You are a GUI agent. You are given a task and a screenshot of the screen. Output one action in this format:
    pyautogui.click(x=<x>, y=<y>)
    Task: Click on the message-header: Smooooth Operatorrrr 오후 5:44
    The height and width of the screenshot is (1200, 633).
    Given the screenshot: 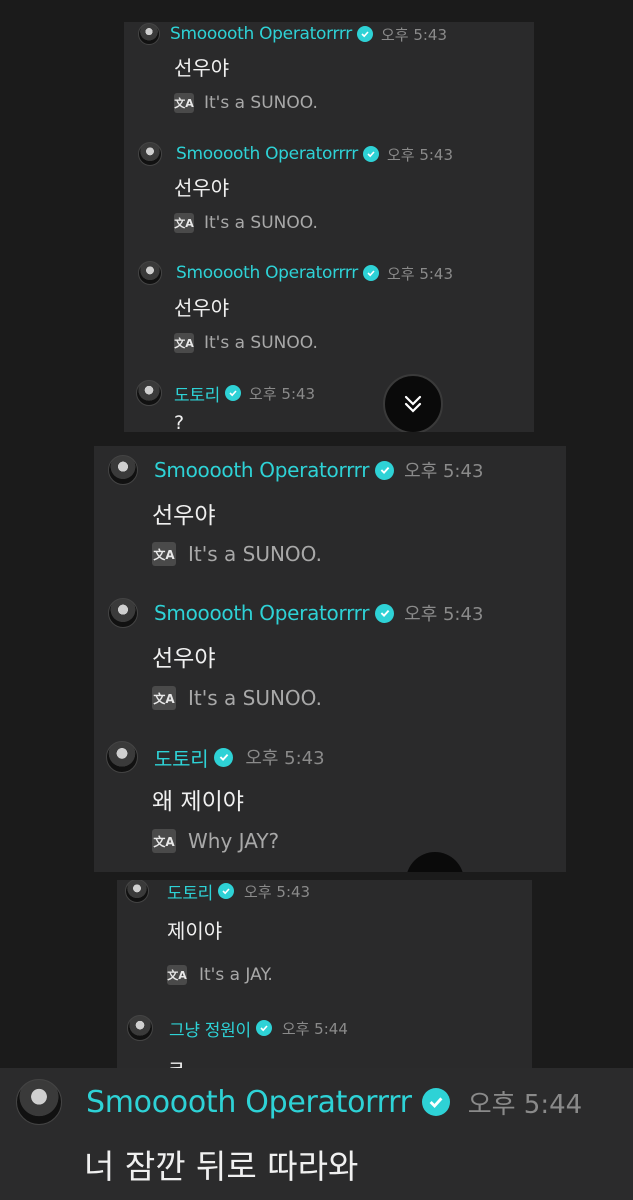 What is the action you would take?
    pyautogui.click(x=299, y=1102)
    